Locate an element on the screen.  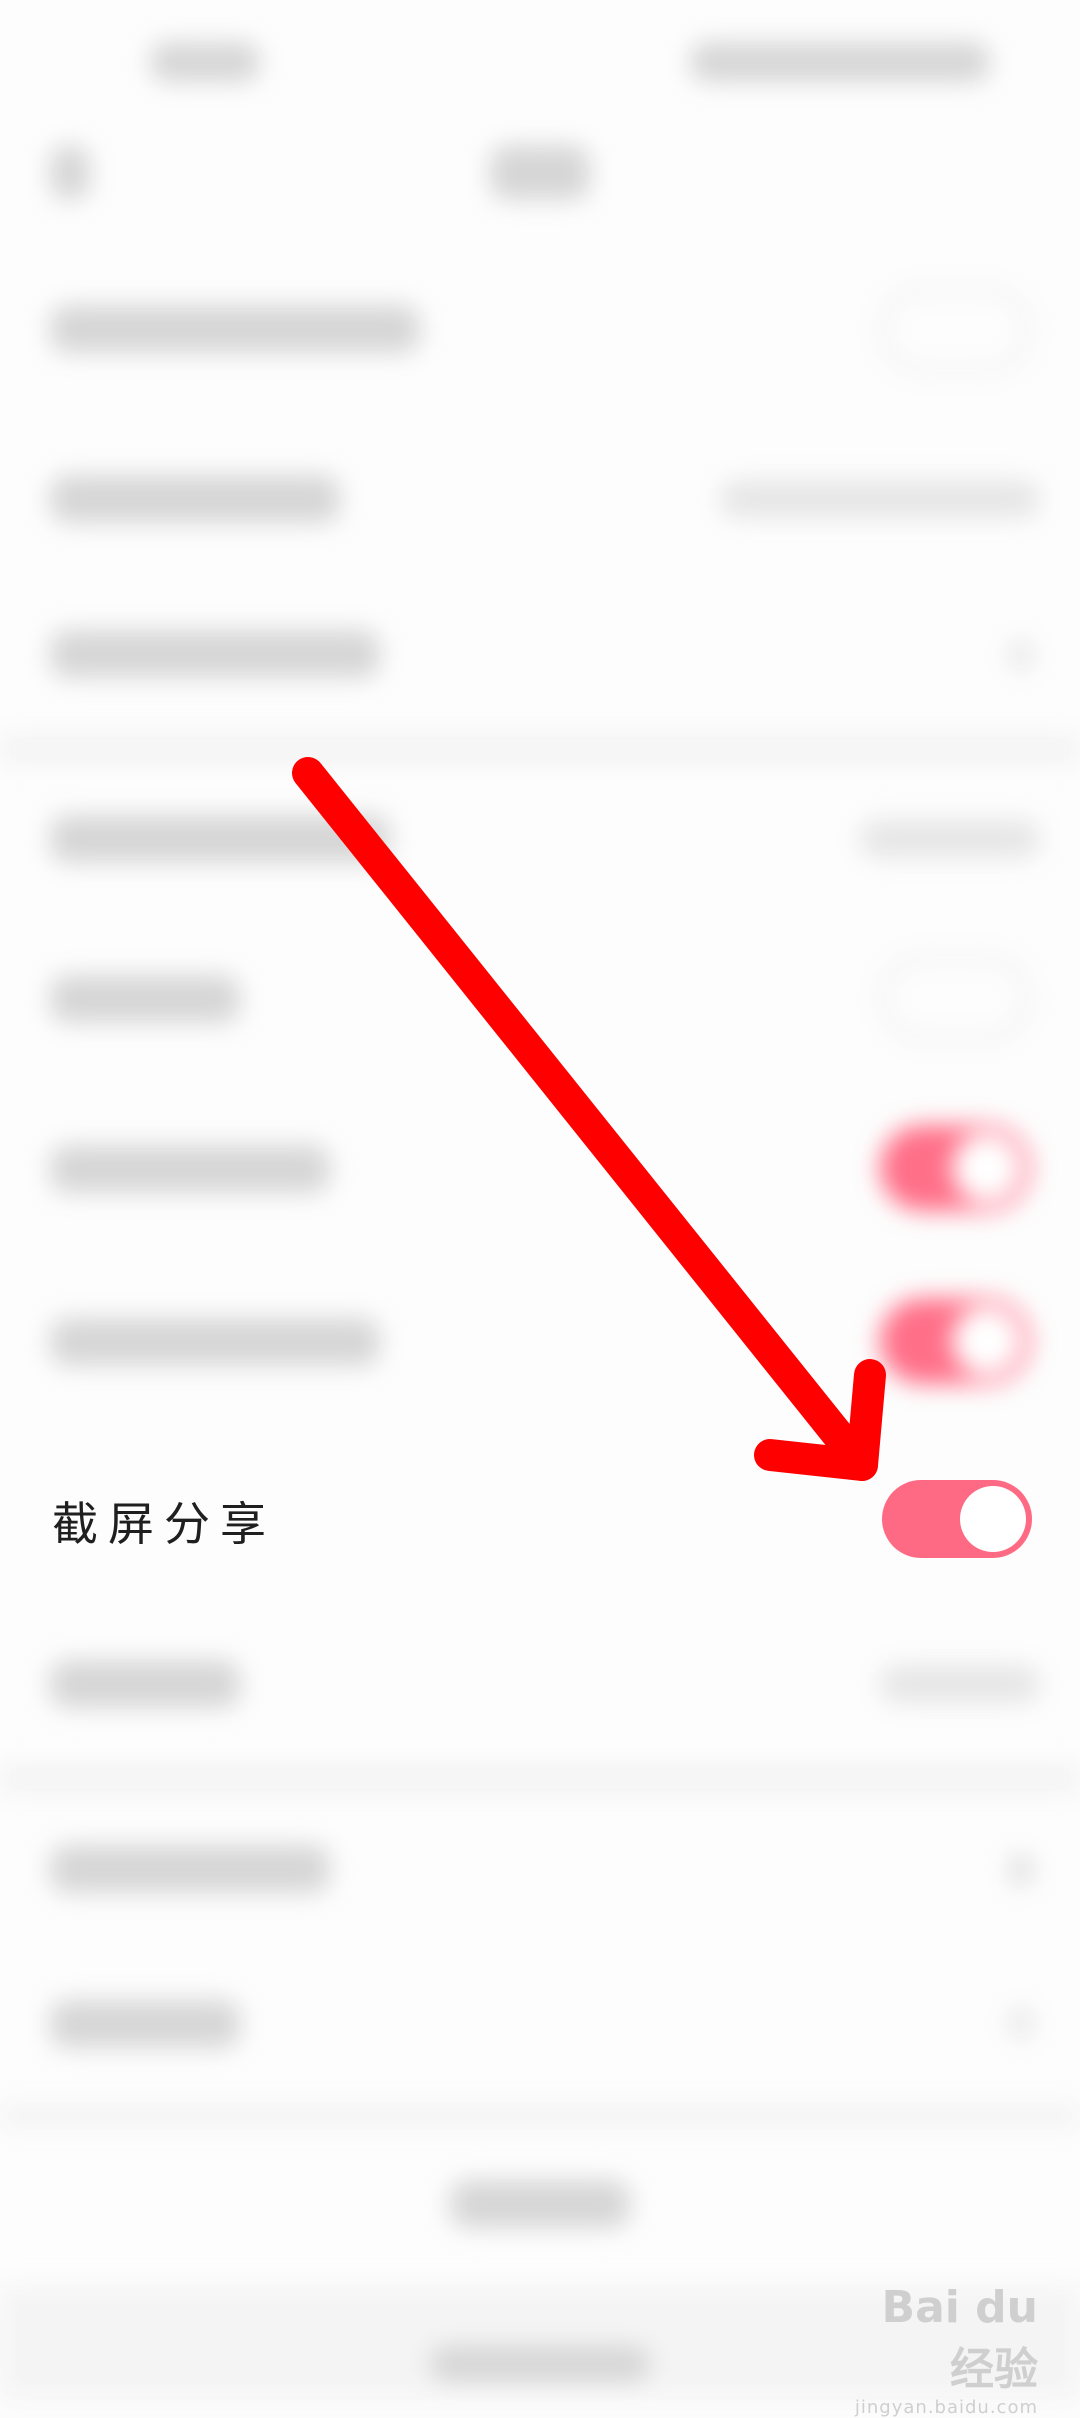
status-time-placeholder is located at coordinates (205, 62).